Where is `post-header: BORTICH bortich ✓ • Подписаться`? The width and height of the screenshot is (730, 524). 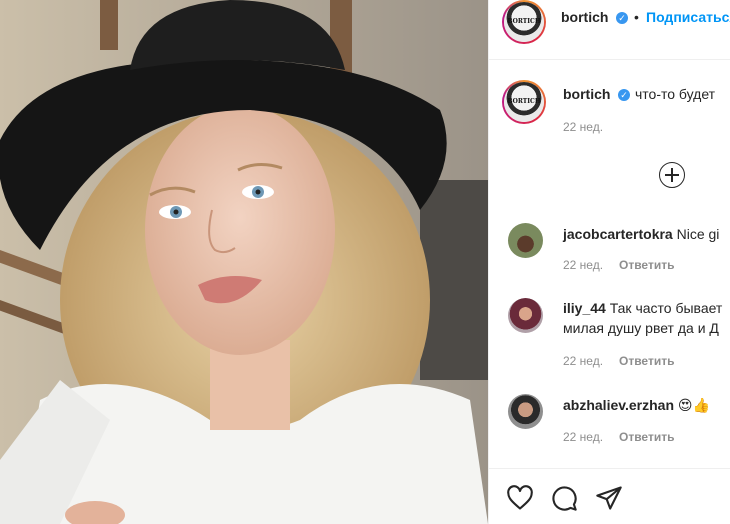
post-header: BORTICH bortich ✓ • Подписаться is located at coordinates (609, 30).